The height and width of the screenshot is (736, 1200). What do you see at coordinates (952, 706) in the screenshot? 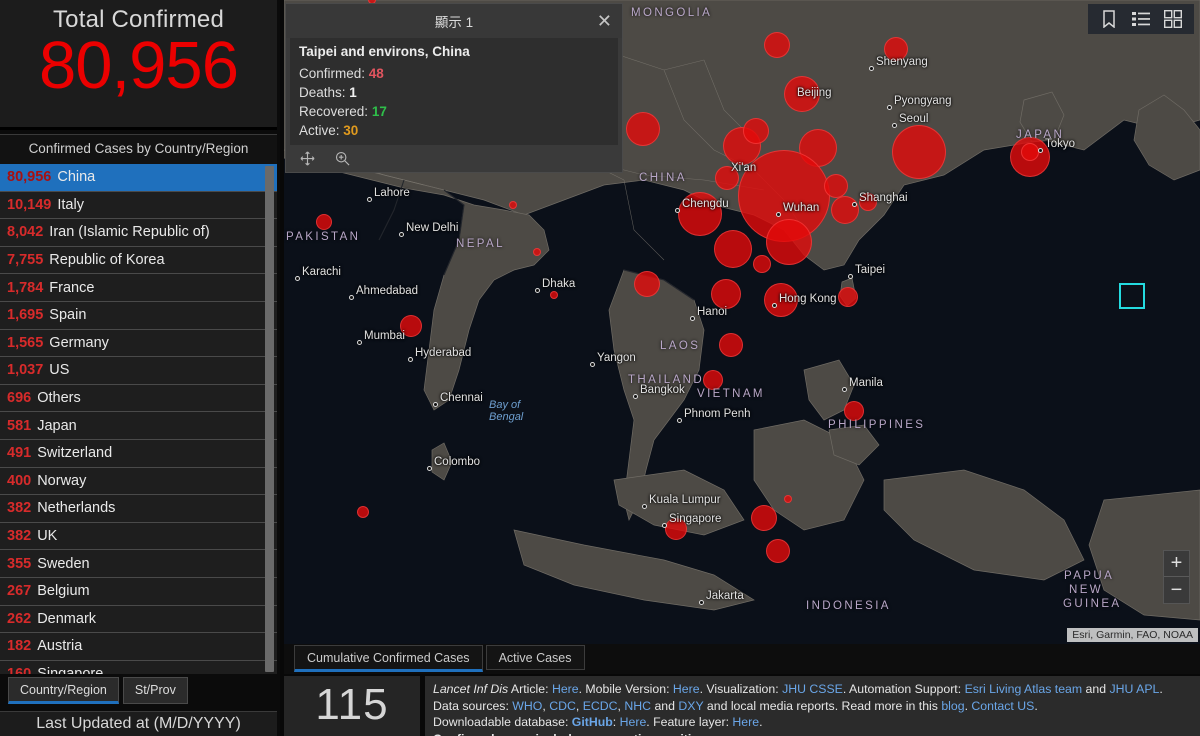
I see `info-link: blog` at bounding box center [952, 706].